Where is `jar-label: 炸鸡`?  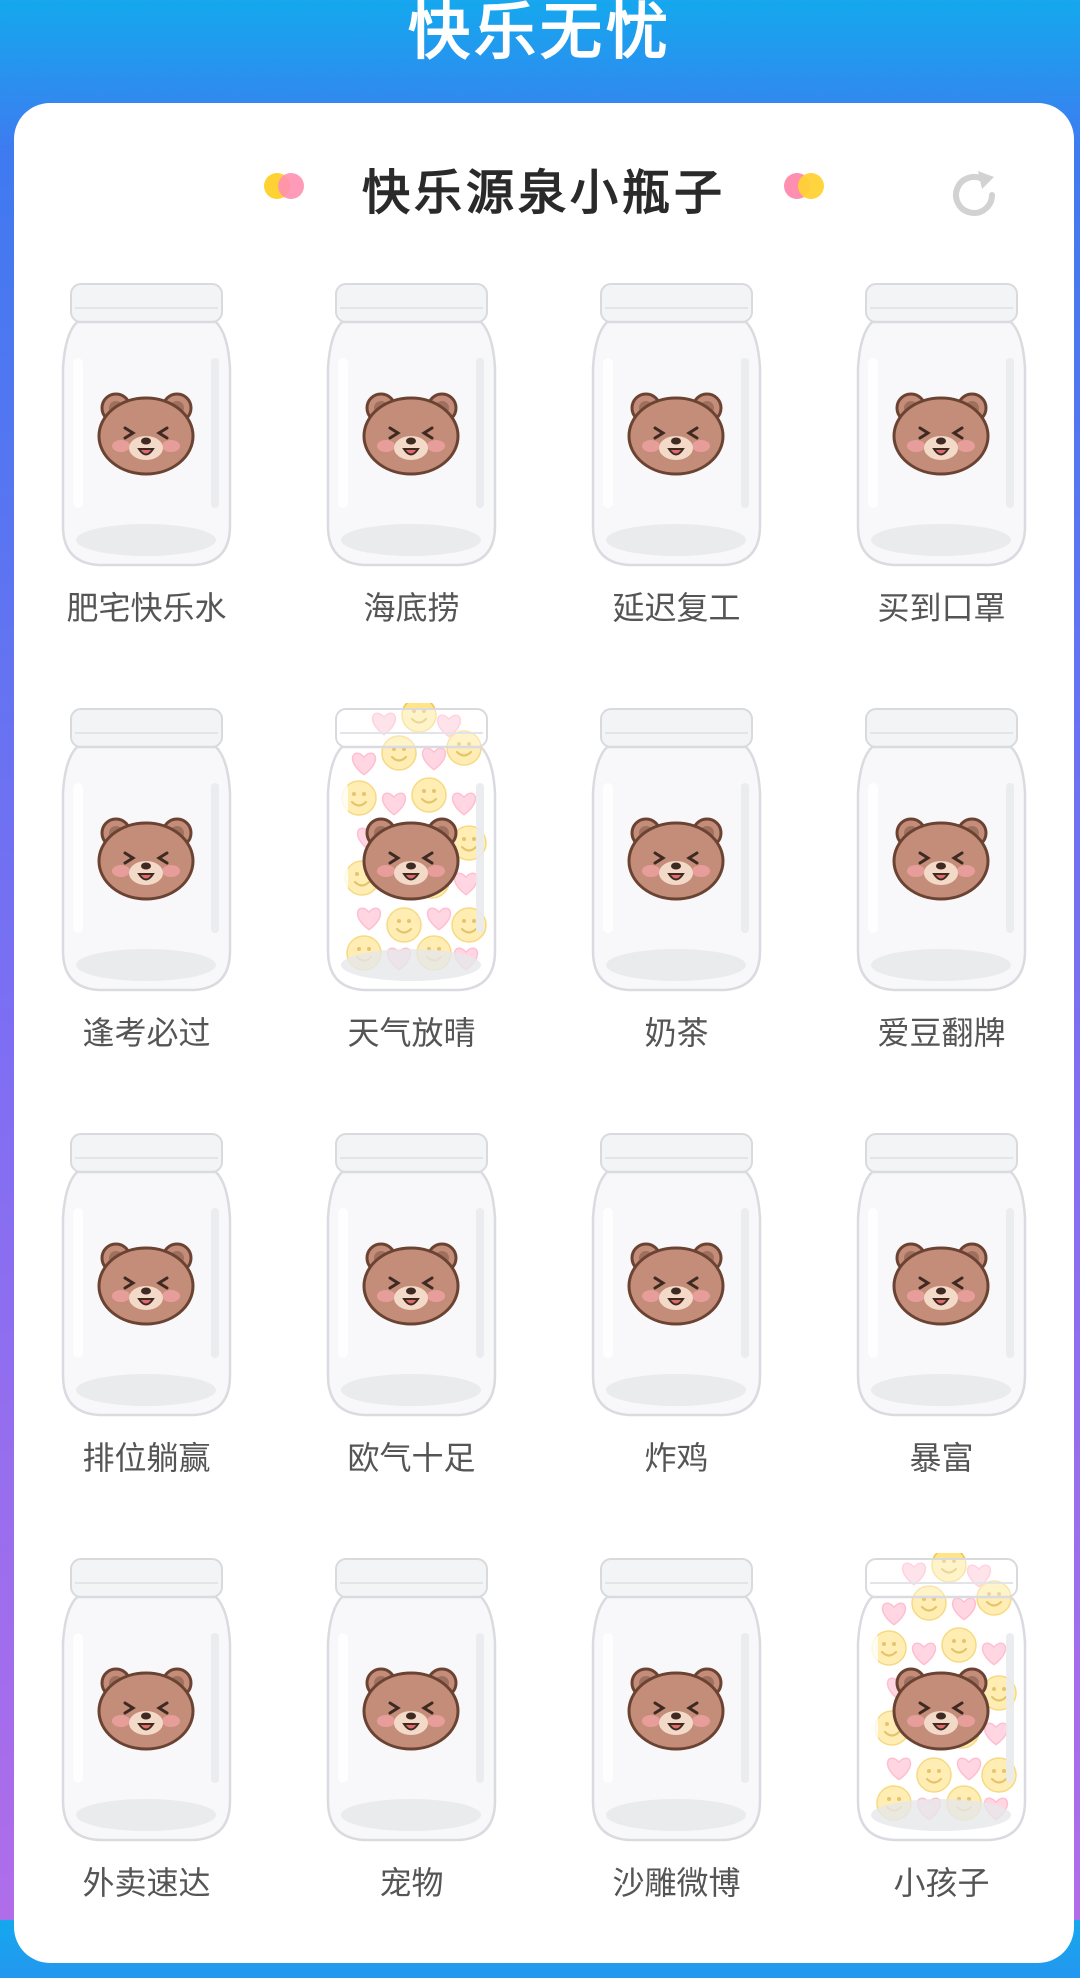
jar-label: 炸鸡 is located at coordinates (676, 1458).